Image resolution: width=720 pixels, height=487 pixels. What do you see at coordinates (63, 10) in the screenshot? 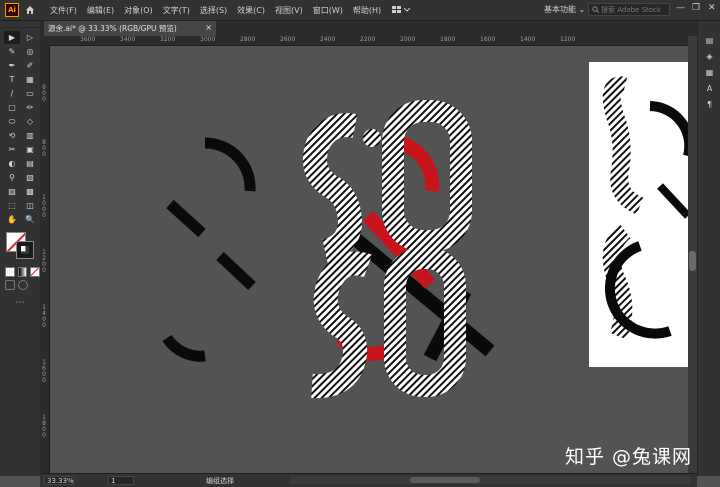
I see `menu-file: 文件(F)` at bounding box center [63, 10].